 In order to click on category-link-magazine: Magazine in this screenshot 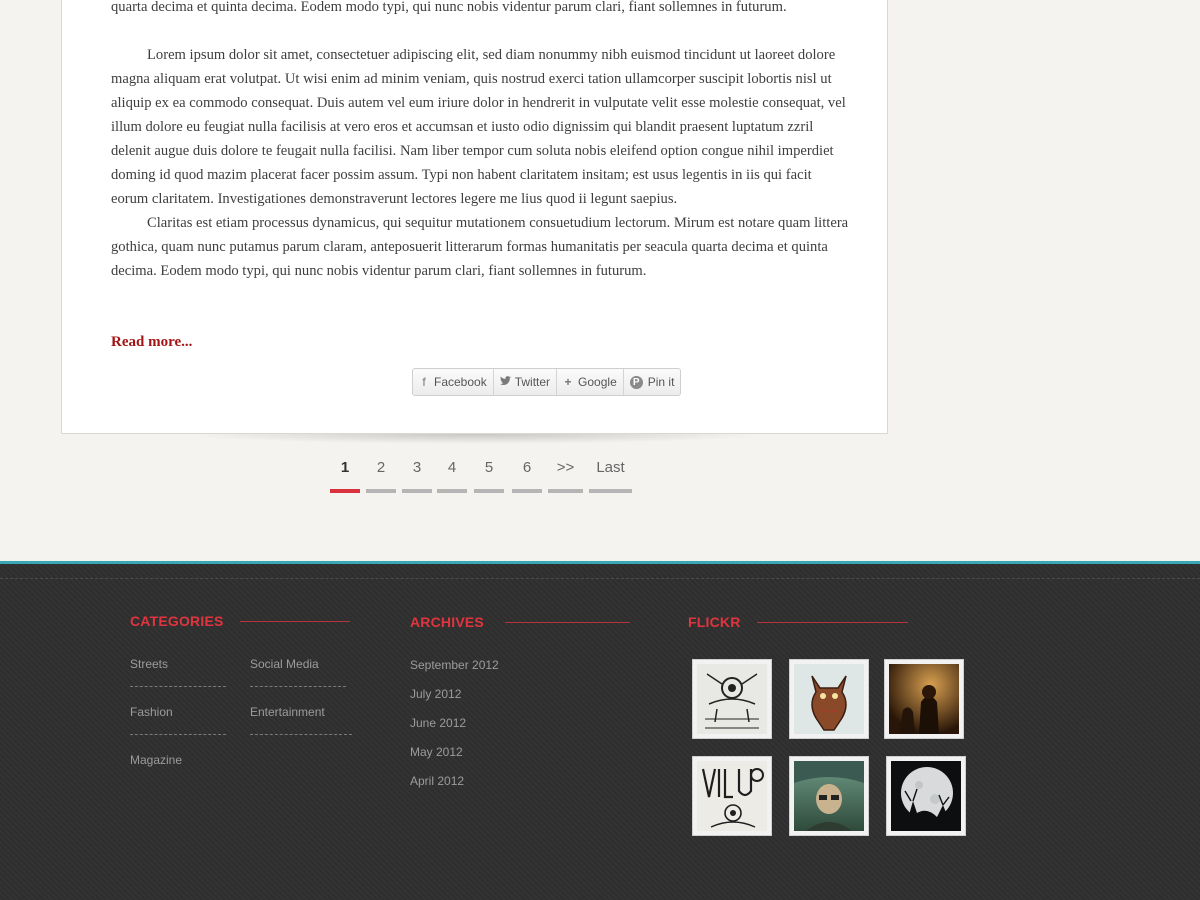, I will do `click(156, 760)`.